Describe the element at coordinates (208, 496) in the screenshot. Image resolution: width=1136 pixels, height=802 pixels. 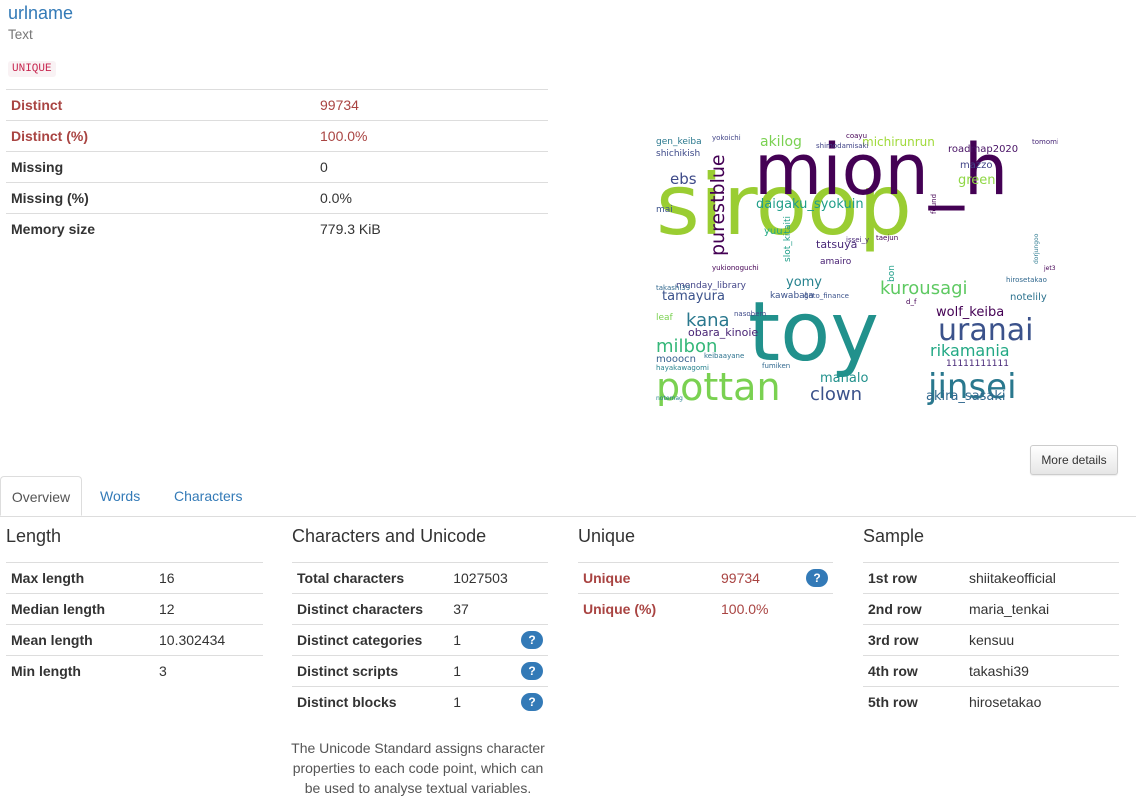
I see `tab-characters: Characters` at that location.